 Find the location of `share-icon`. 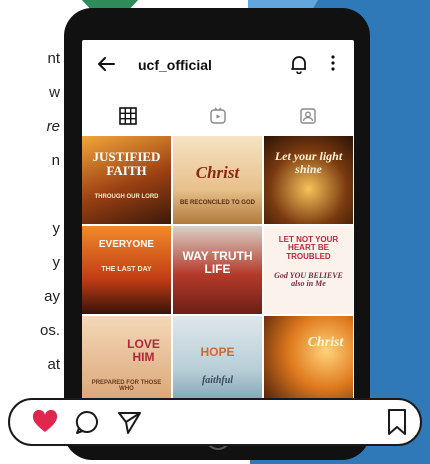

share-icon is located at coordinates (129, 422).